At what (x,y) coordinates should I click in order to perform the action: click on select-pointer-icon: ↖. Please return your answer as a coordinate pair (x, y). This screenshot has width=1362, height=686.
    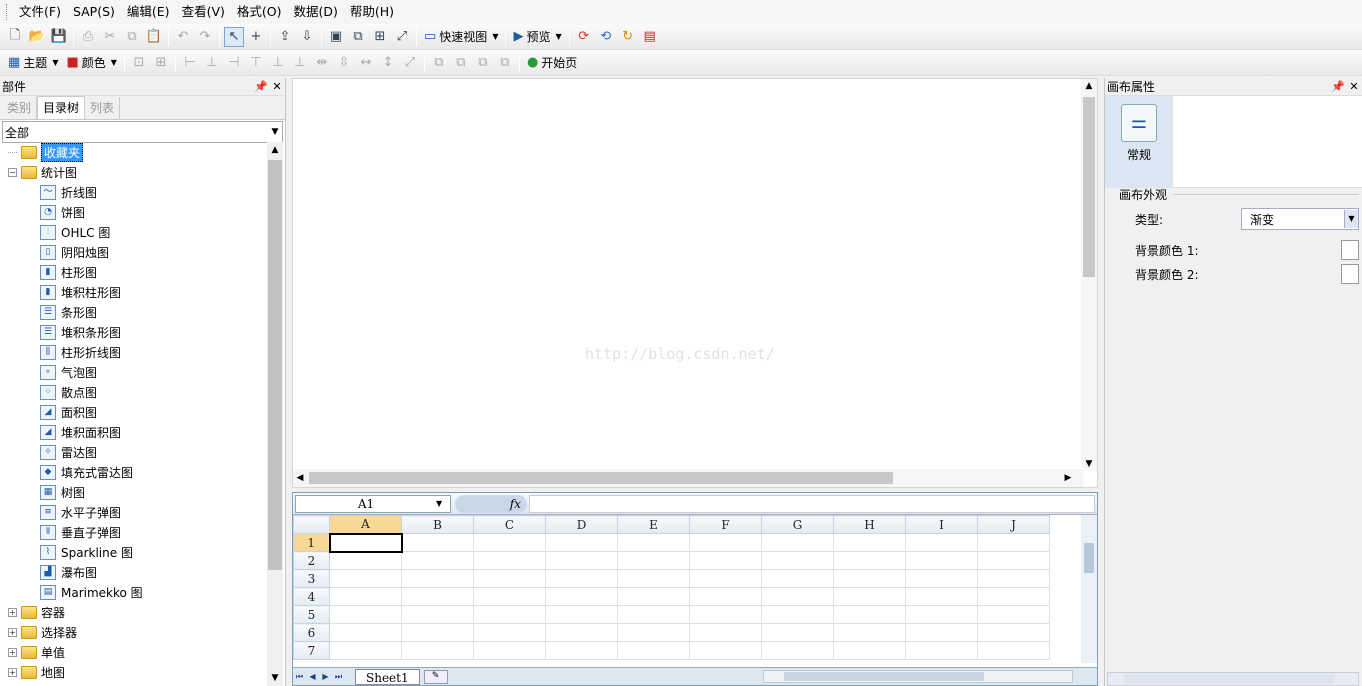
    Looking at the image, I should click on (234, 36).